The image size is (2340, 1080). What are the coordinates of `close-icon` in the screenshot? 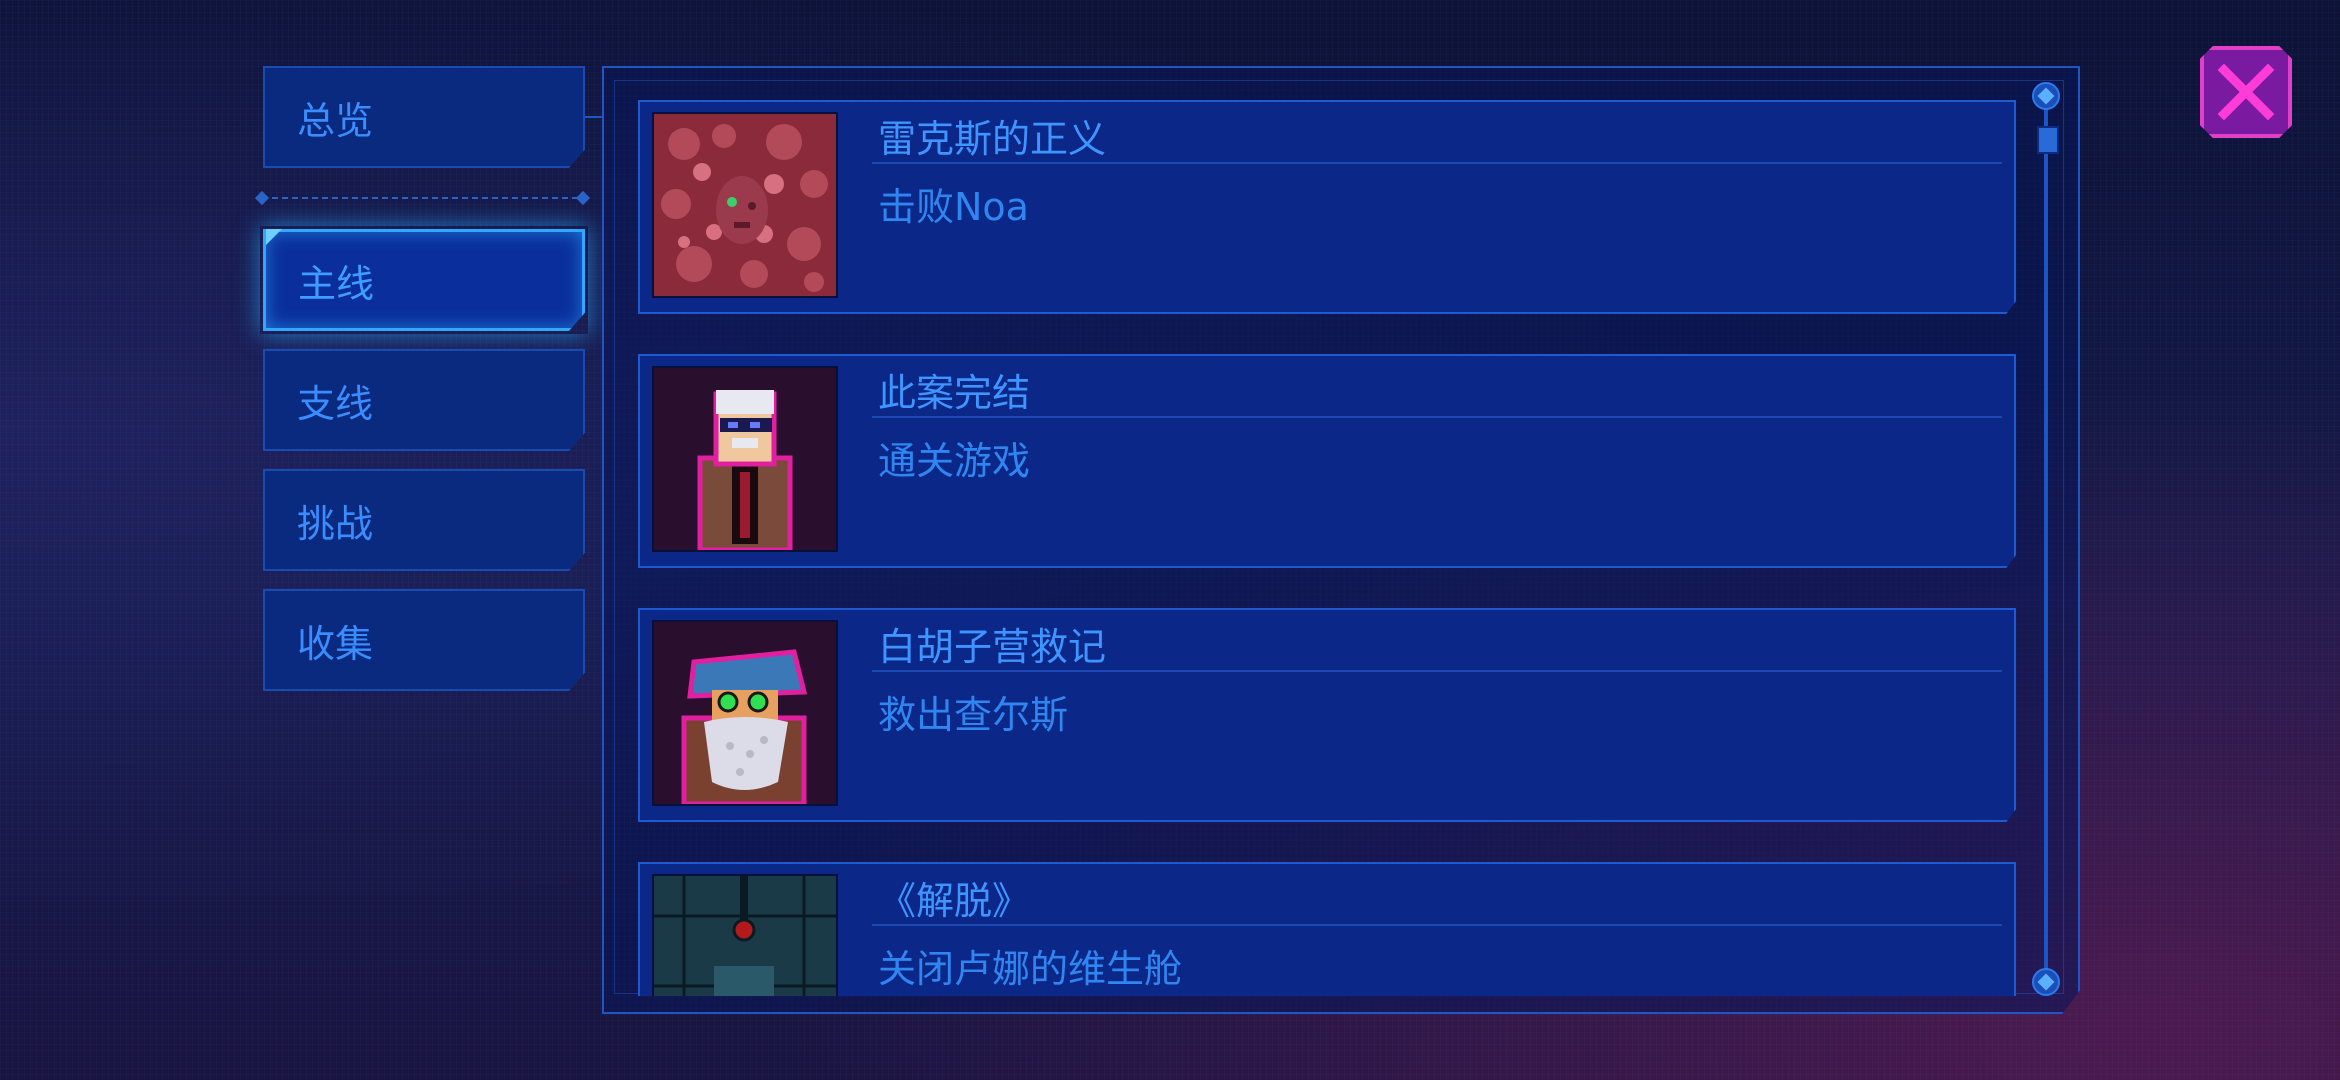 It's located at (2246, 92).